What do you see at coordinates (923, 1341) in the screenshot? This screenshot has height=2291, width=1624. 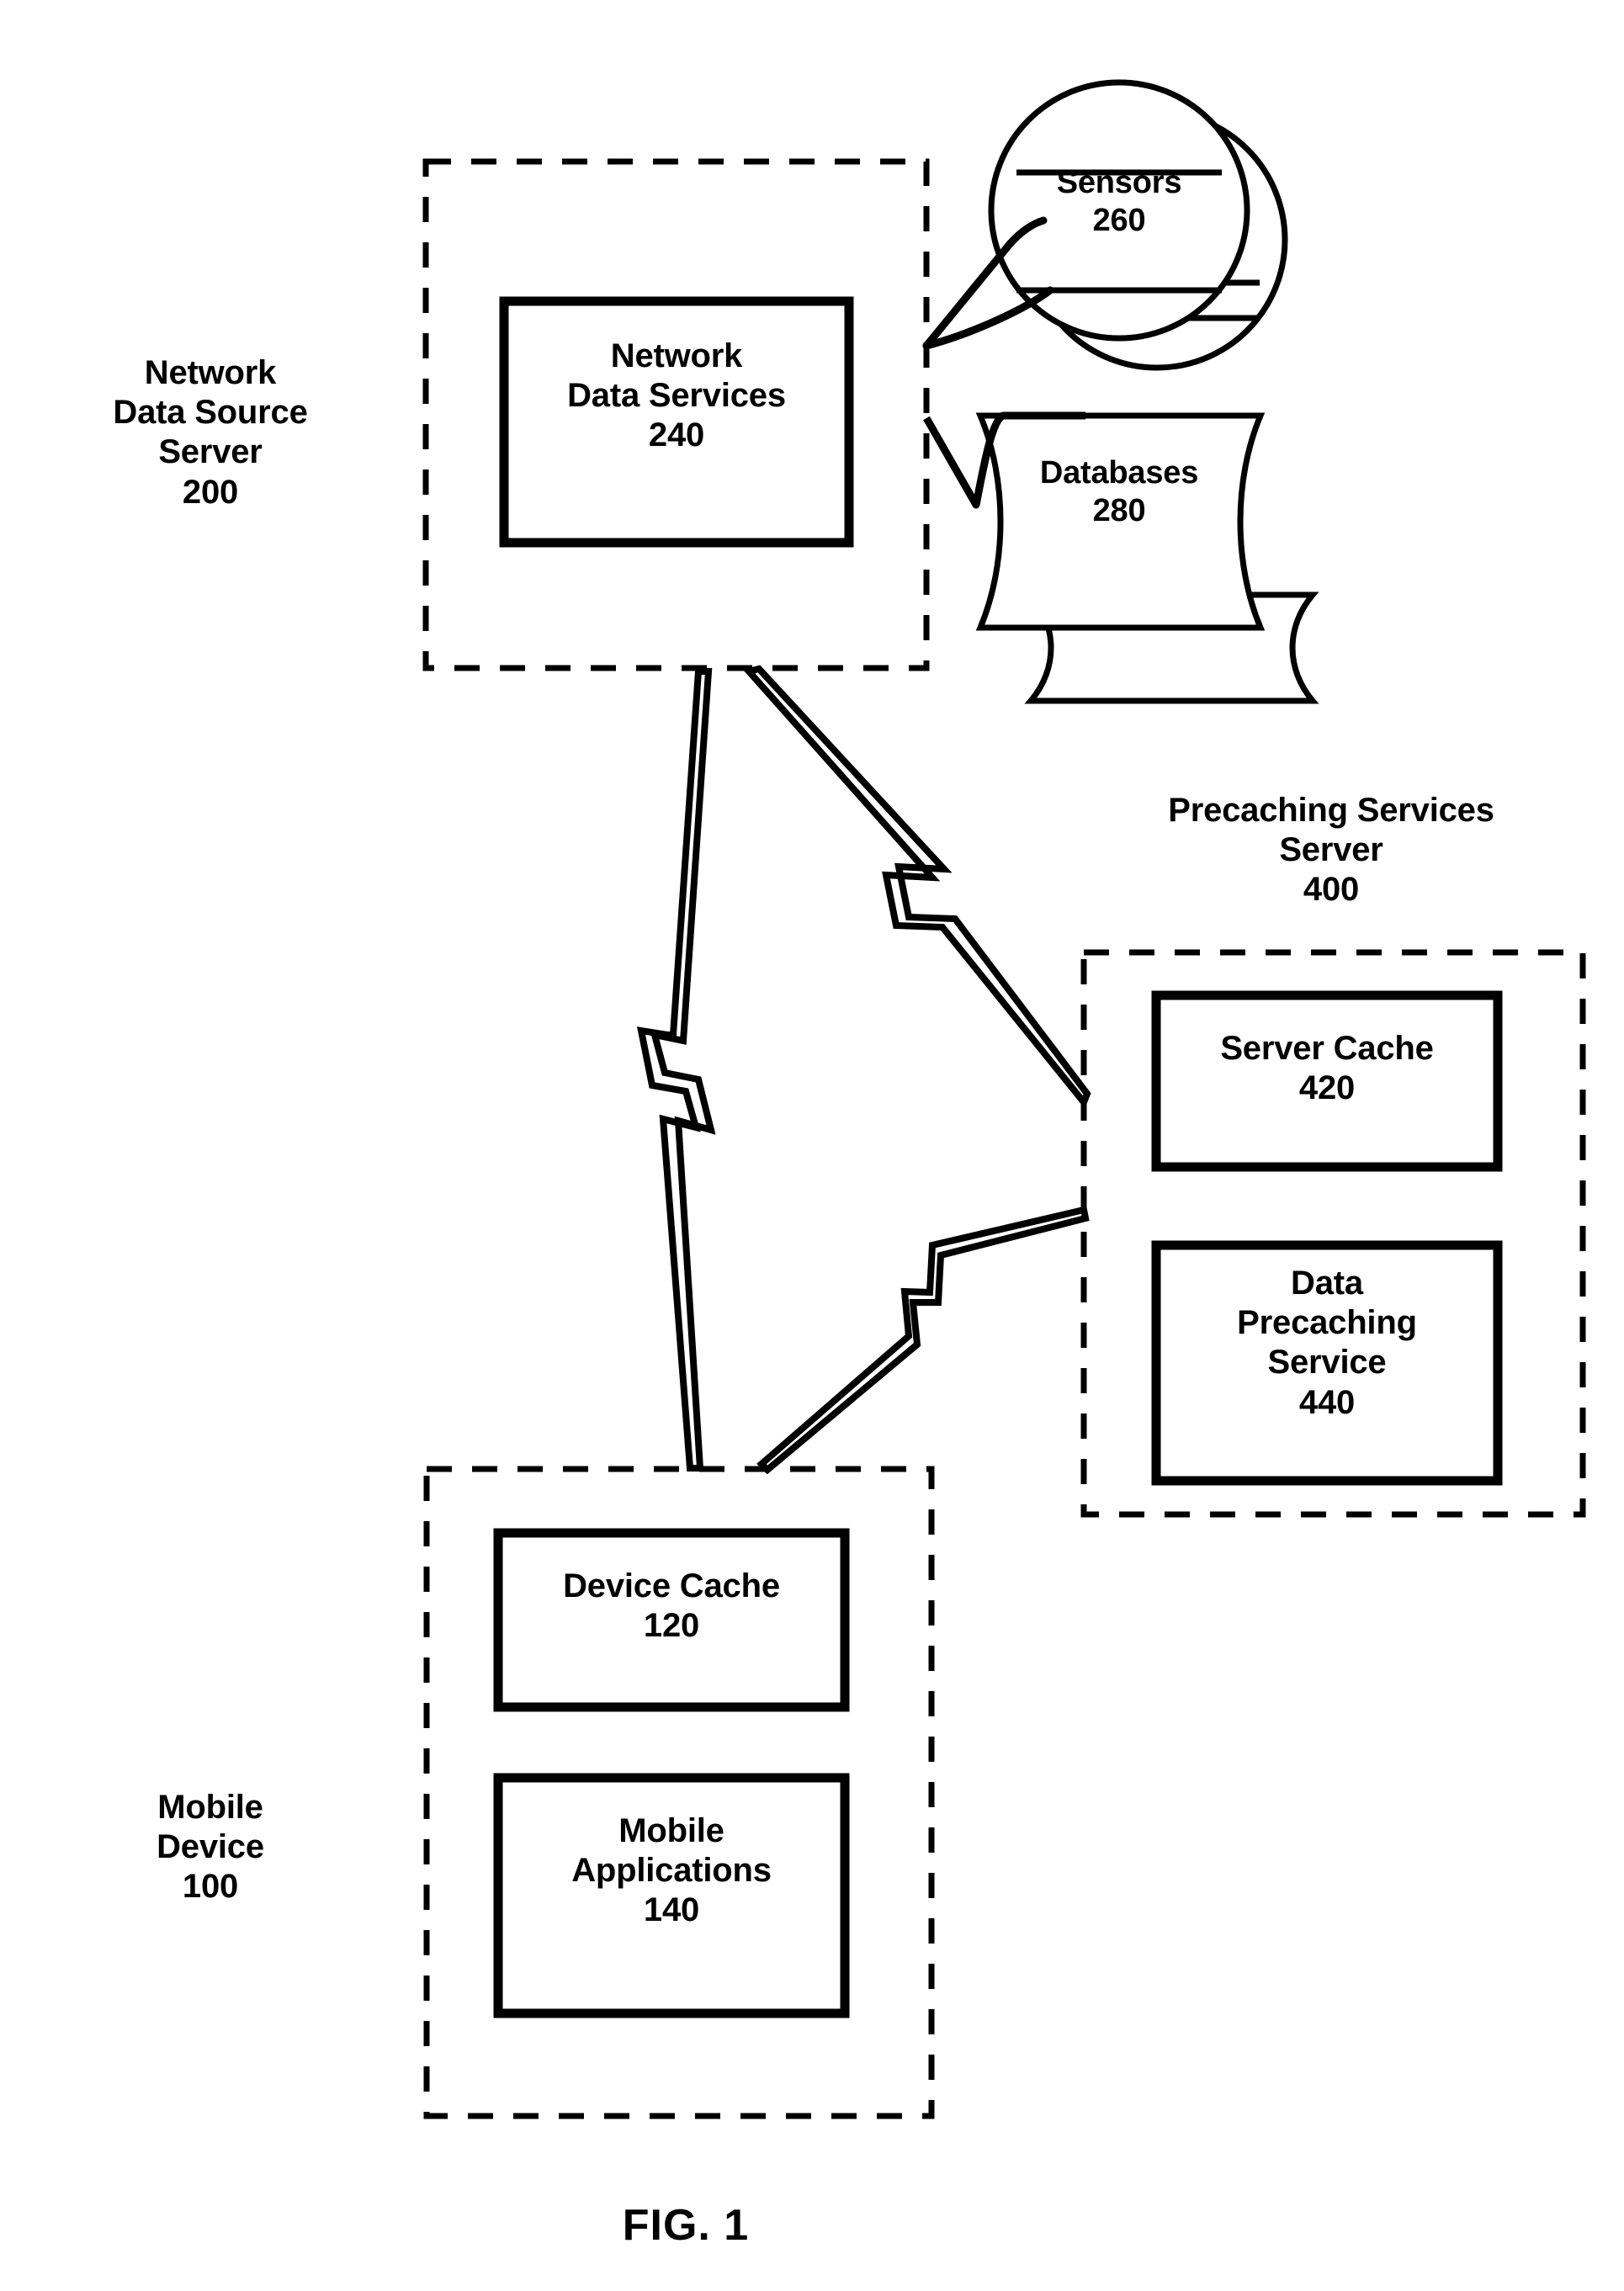 I see `connector-lightning-bolt-mobile-to-precaching` at bounding box center [923, 1341].